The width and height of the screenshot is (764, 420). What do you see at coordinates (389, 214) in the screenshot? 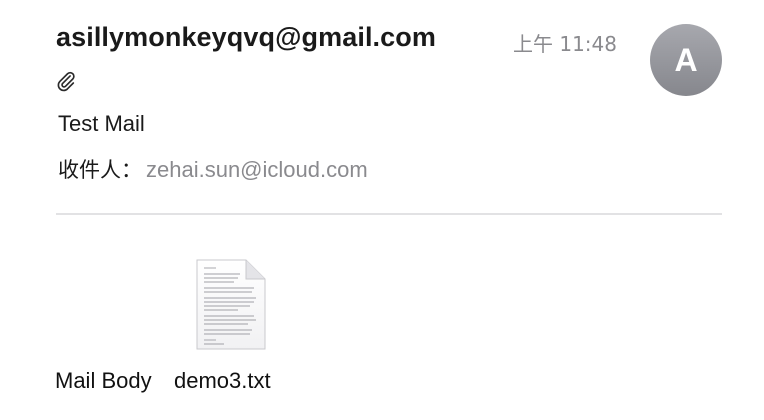
I see `header-divider` at bounding box center [389, 214].